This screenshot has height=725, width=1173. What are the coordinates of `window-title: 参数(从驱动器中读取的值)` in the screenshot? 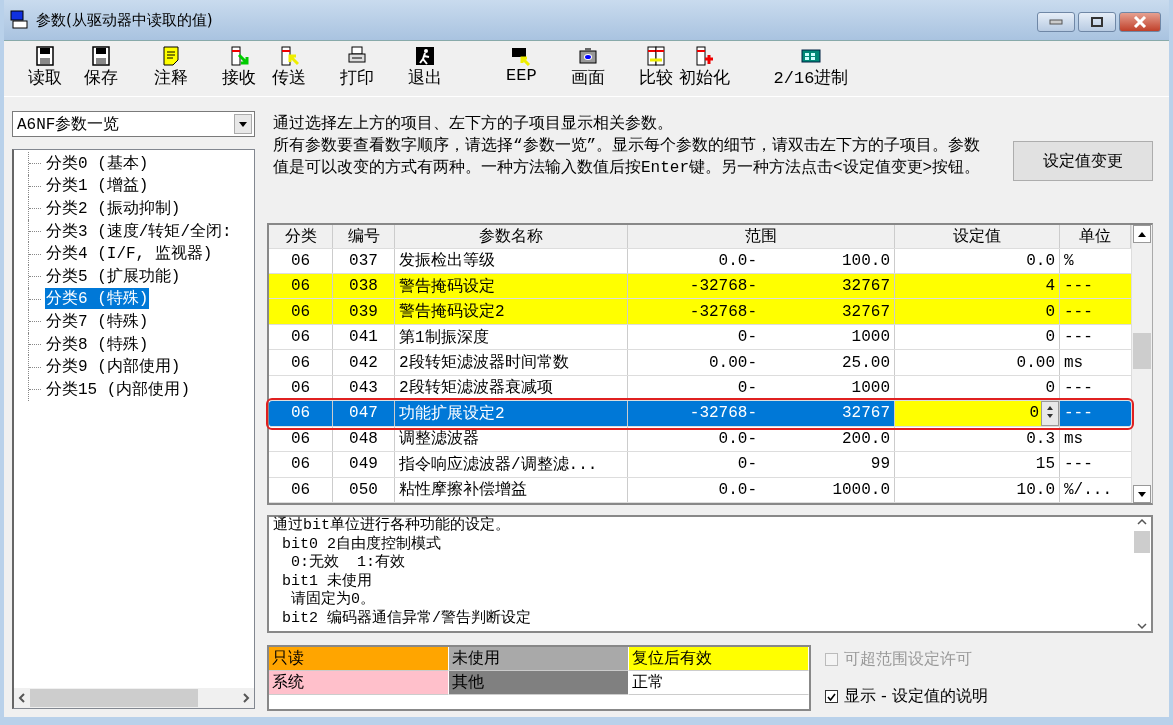 It's located at (125, 20).